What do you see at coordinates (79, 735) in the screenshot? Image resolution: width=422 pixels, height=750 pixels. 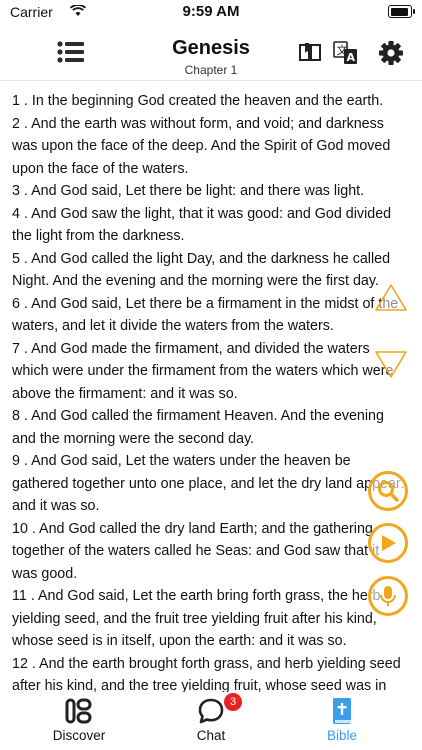 I see `tab-label: Discover` at bounding box center [79, 735].